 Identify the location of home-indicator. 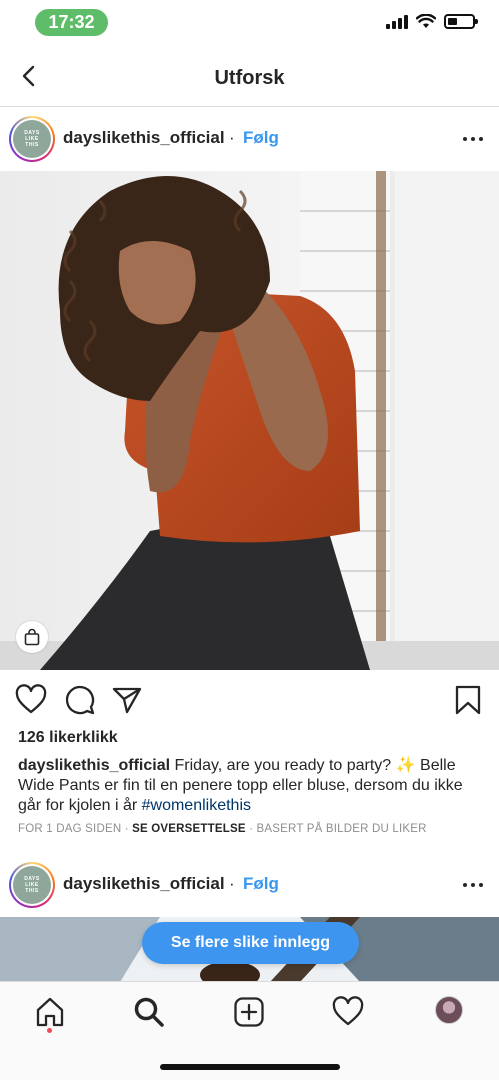
(250, 1067).